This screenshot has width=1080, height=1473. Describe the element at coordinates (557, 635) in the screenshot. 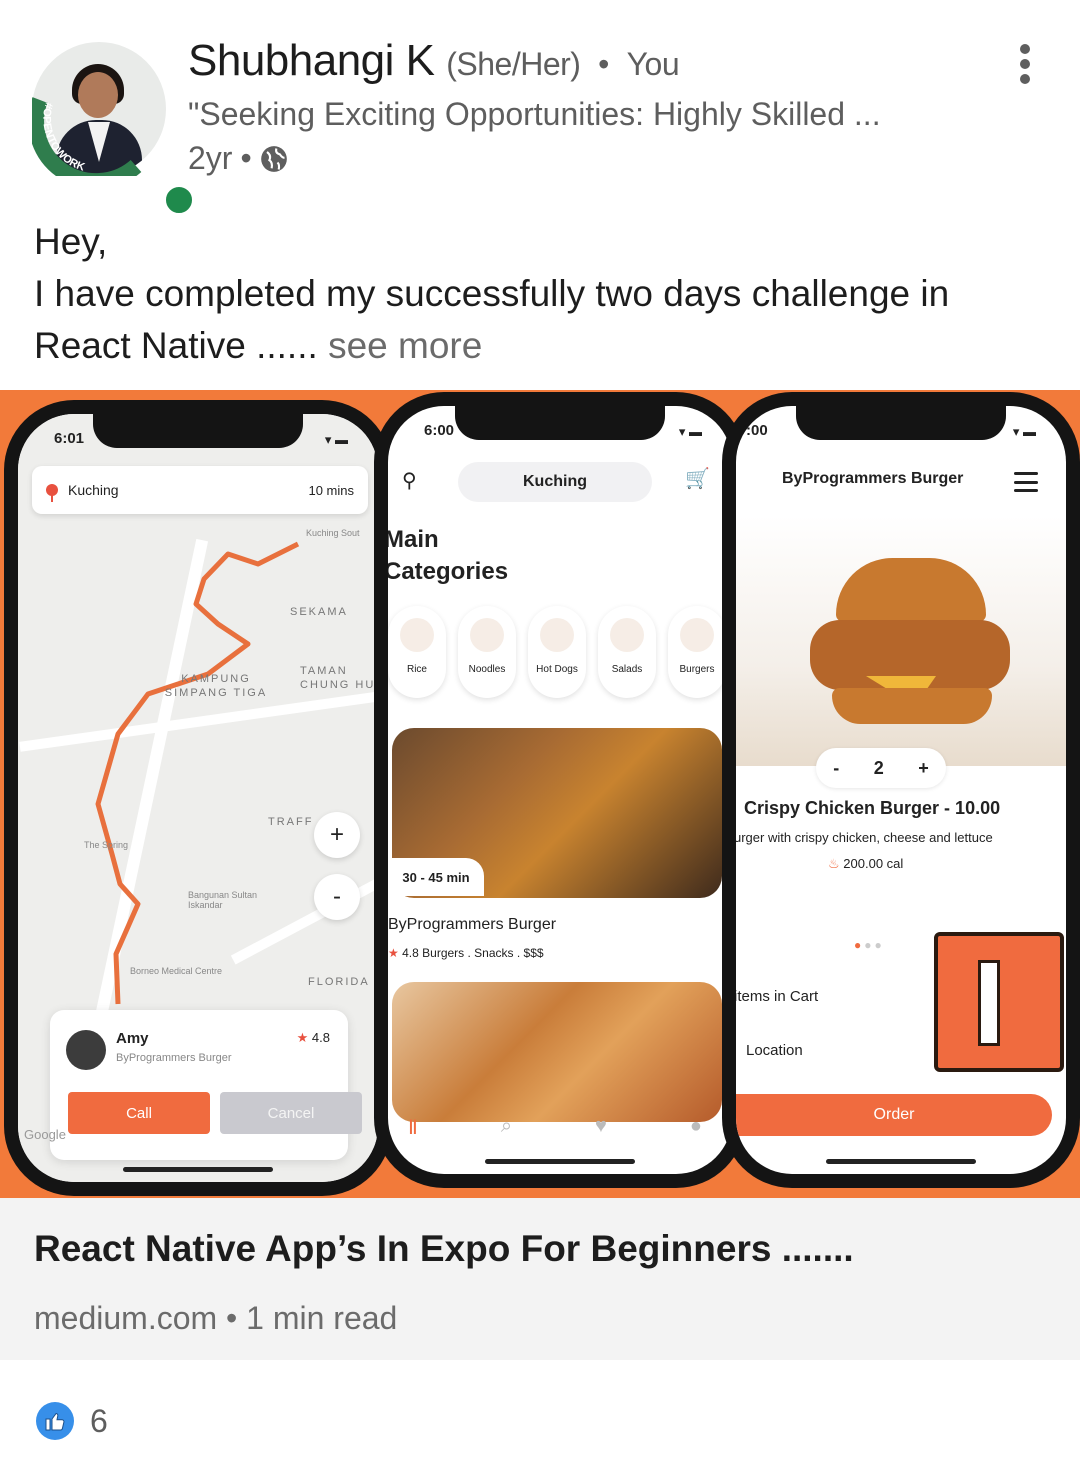

I see `hotdog-icon` at that location.